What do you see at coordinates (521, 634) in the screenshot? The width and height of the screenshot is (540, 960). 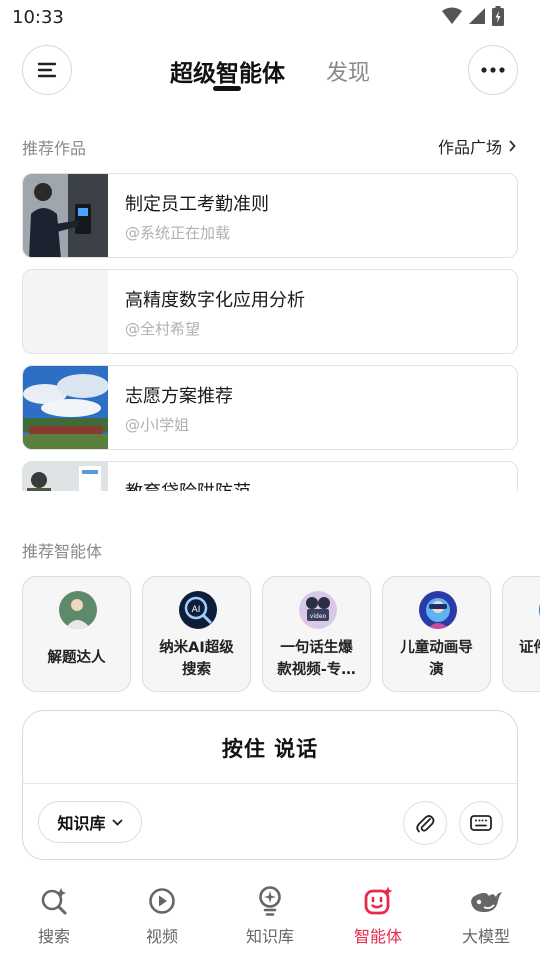 I see `agent-card: 证件` at bounding box center [521, 634].